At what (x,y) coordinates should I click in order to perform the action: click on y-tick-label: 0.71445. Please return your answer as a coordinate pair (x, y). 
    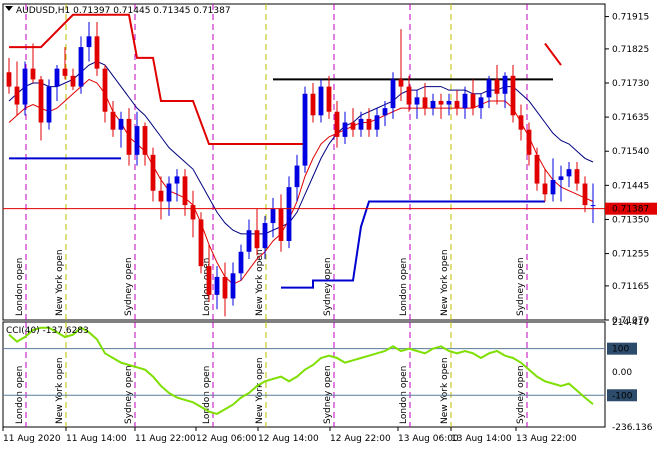
    Looking at the image, I should click on (630, 186).